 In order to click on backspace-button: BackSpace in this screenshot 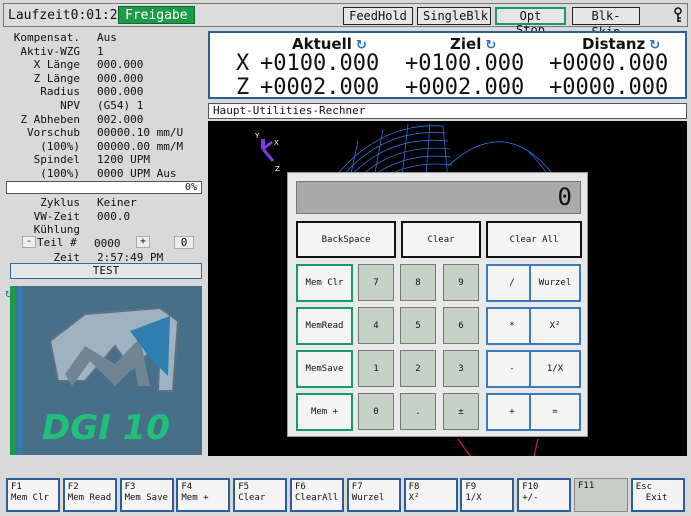, I will do `click(346, 239)`.